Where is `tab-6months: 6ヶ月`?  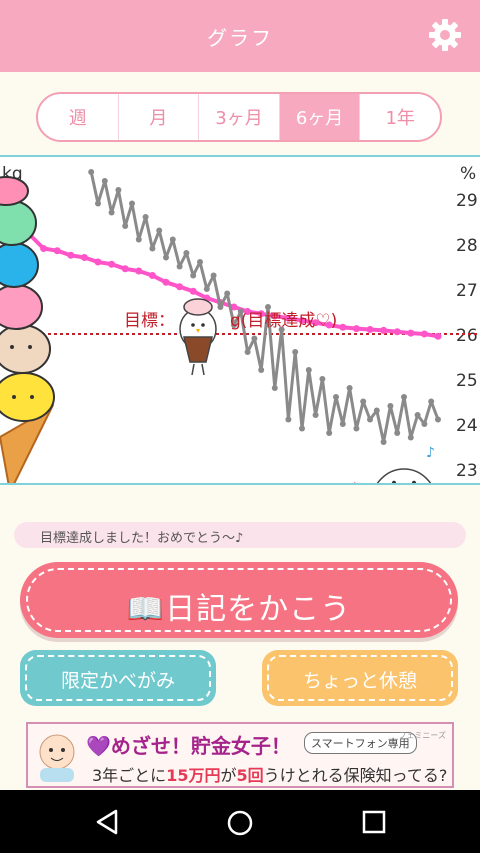
tab-6months: 6ヶ月 is located at coordinates (320, 117).